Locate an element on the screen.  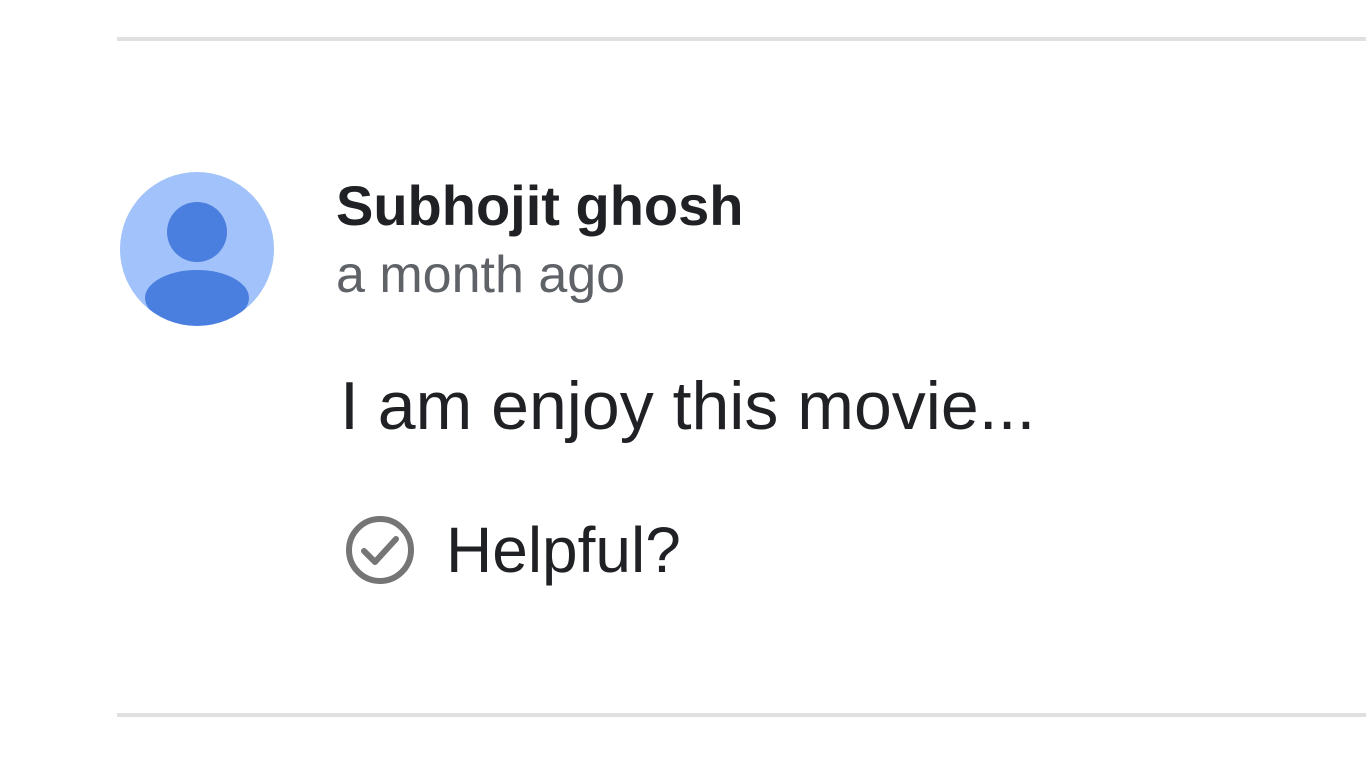
avatar is located at coordinates (197, 249).